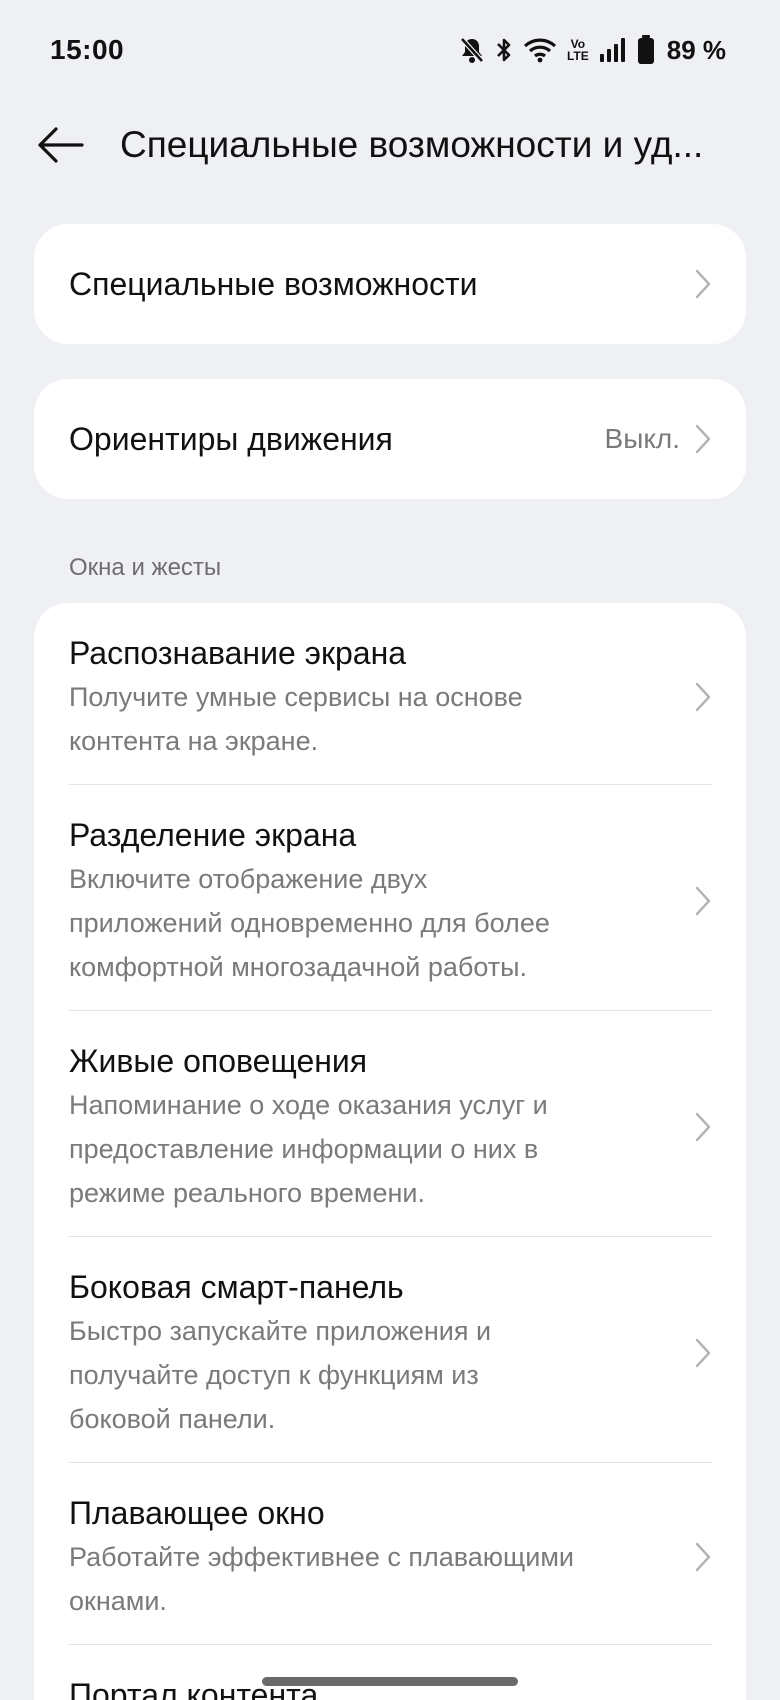  Describe the element at coordinates (472, 50) in the screenshot. I see `bell-muted-icon` at that location.